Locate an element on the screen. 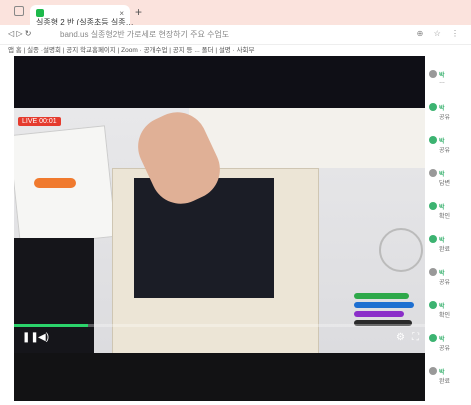 This screenshot has height=405, width=471. scissors-object is located at coordinates (55, 183).